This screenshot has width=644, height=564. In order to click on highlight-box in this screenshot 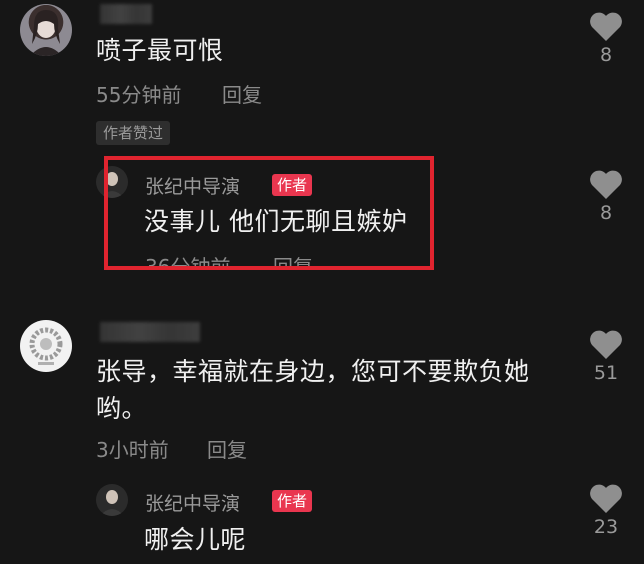, I will do `click(269, 213)`.